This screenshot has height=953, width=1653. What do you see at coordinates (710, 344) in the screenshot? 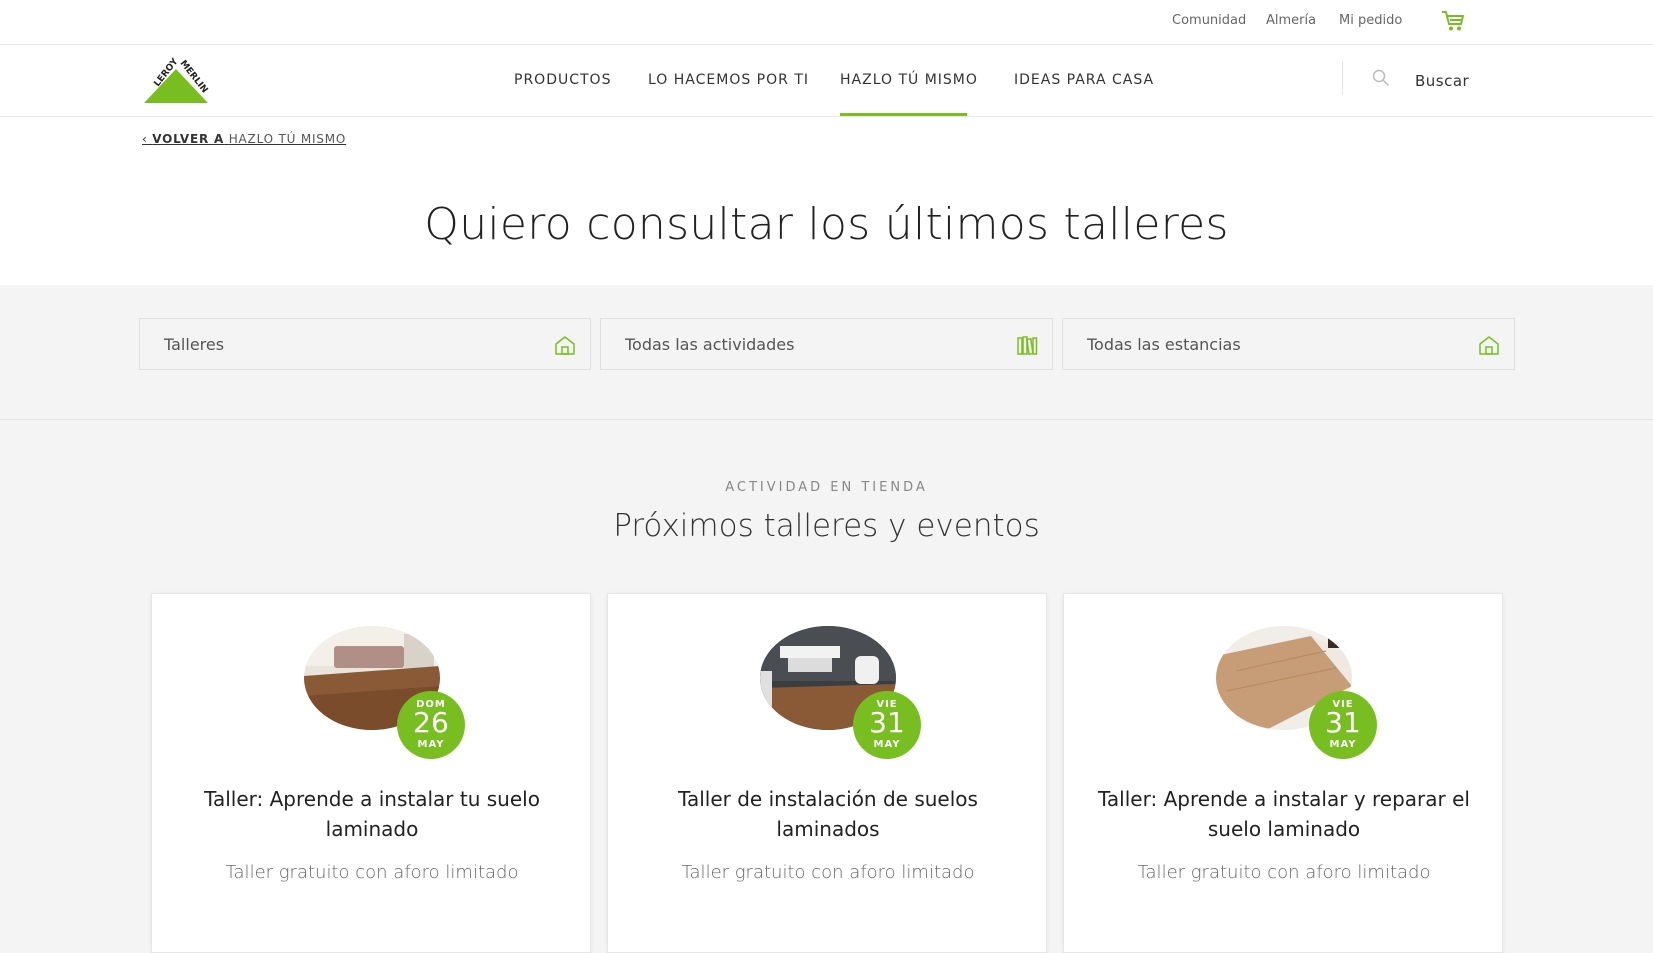
I see `filter-activity-value: Todas las actividades` at bounding box center [710, 344].